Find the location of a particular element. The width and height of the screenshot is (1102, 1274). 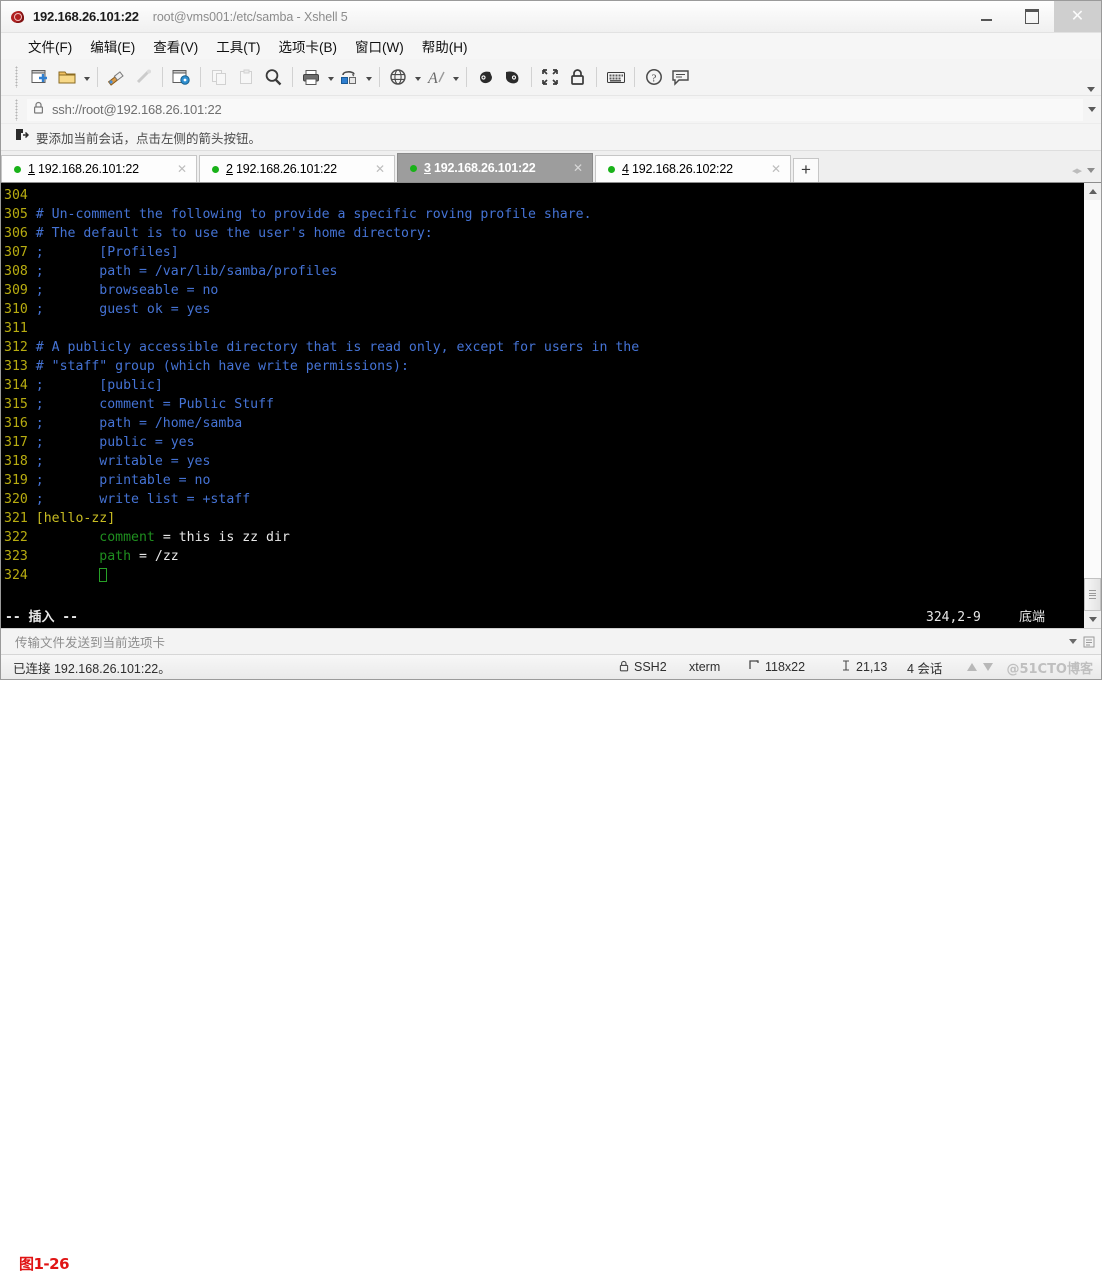

line-number: 323 is located at coordinates (20, 556).